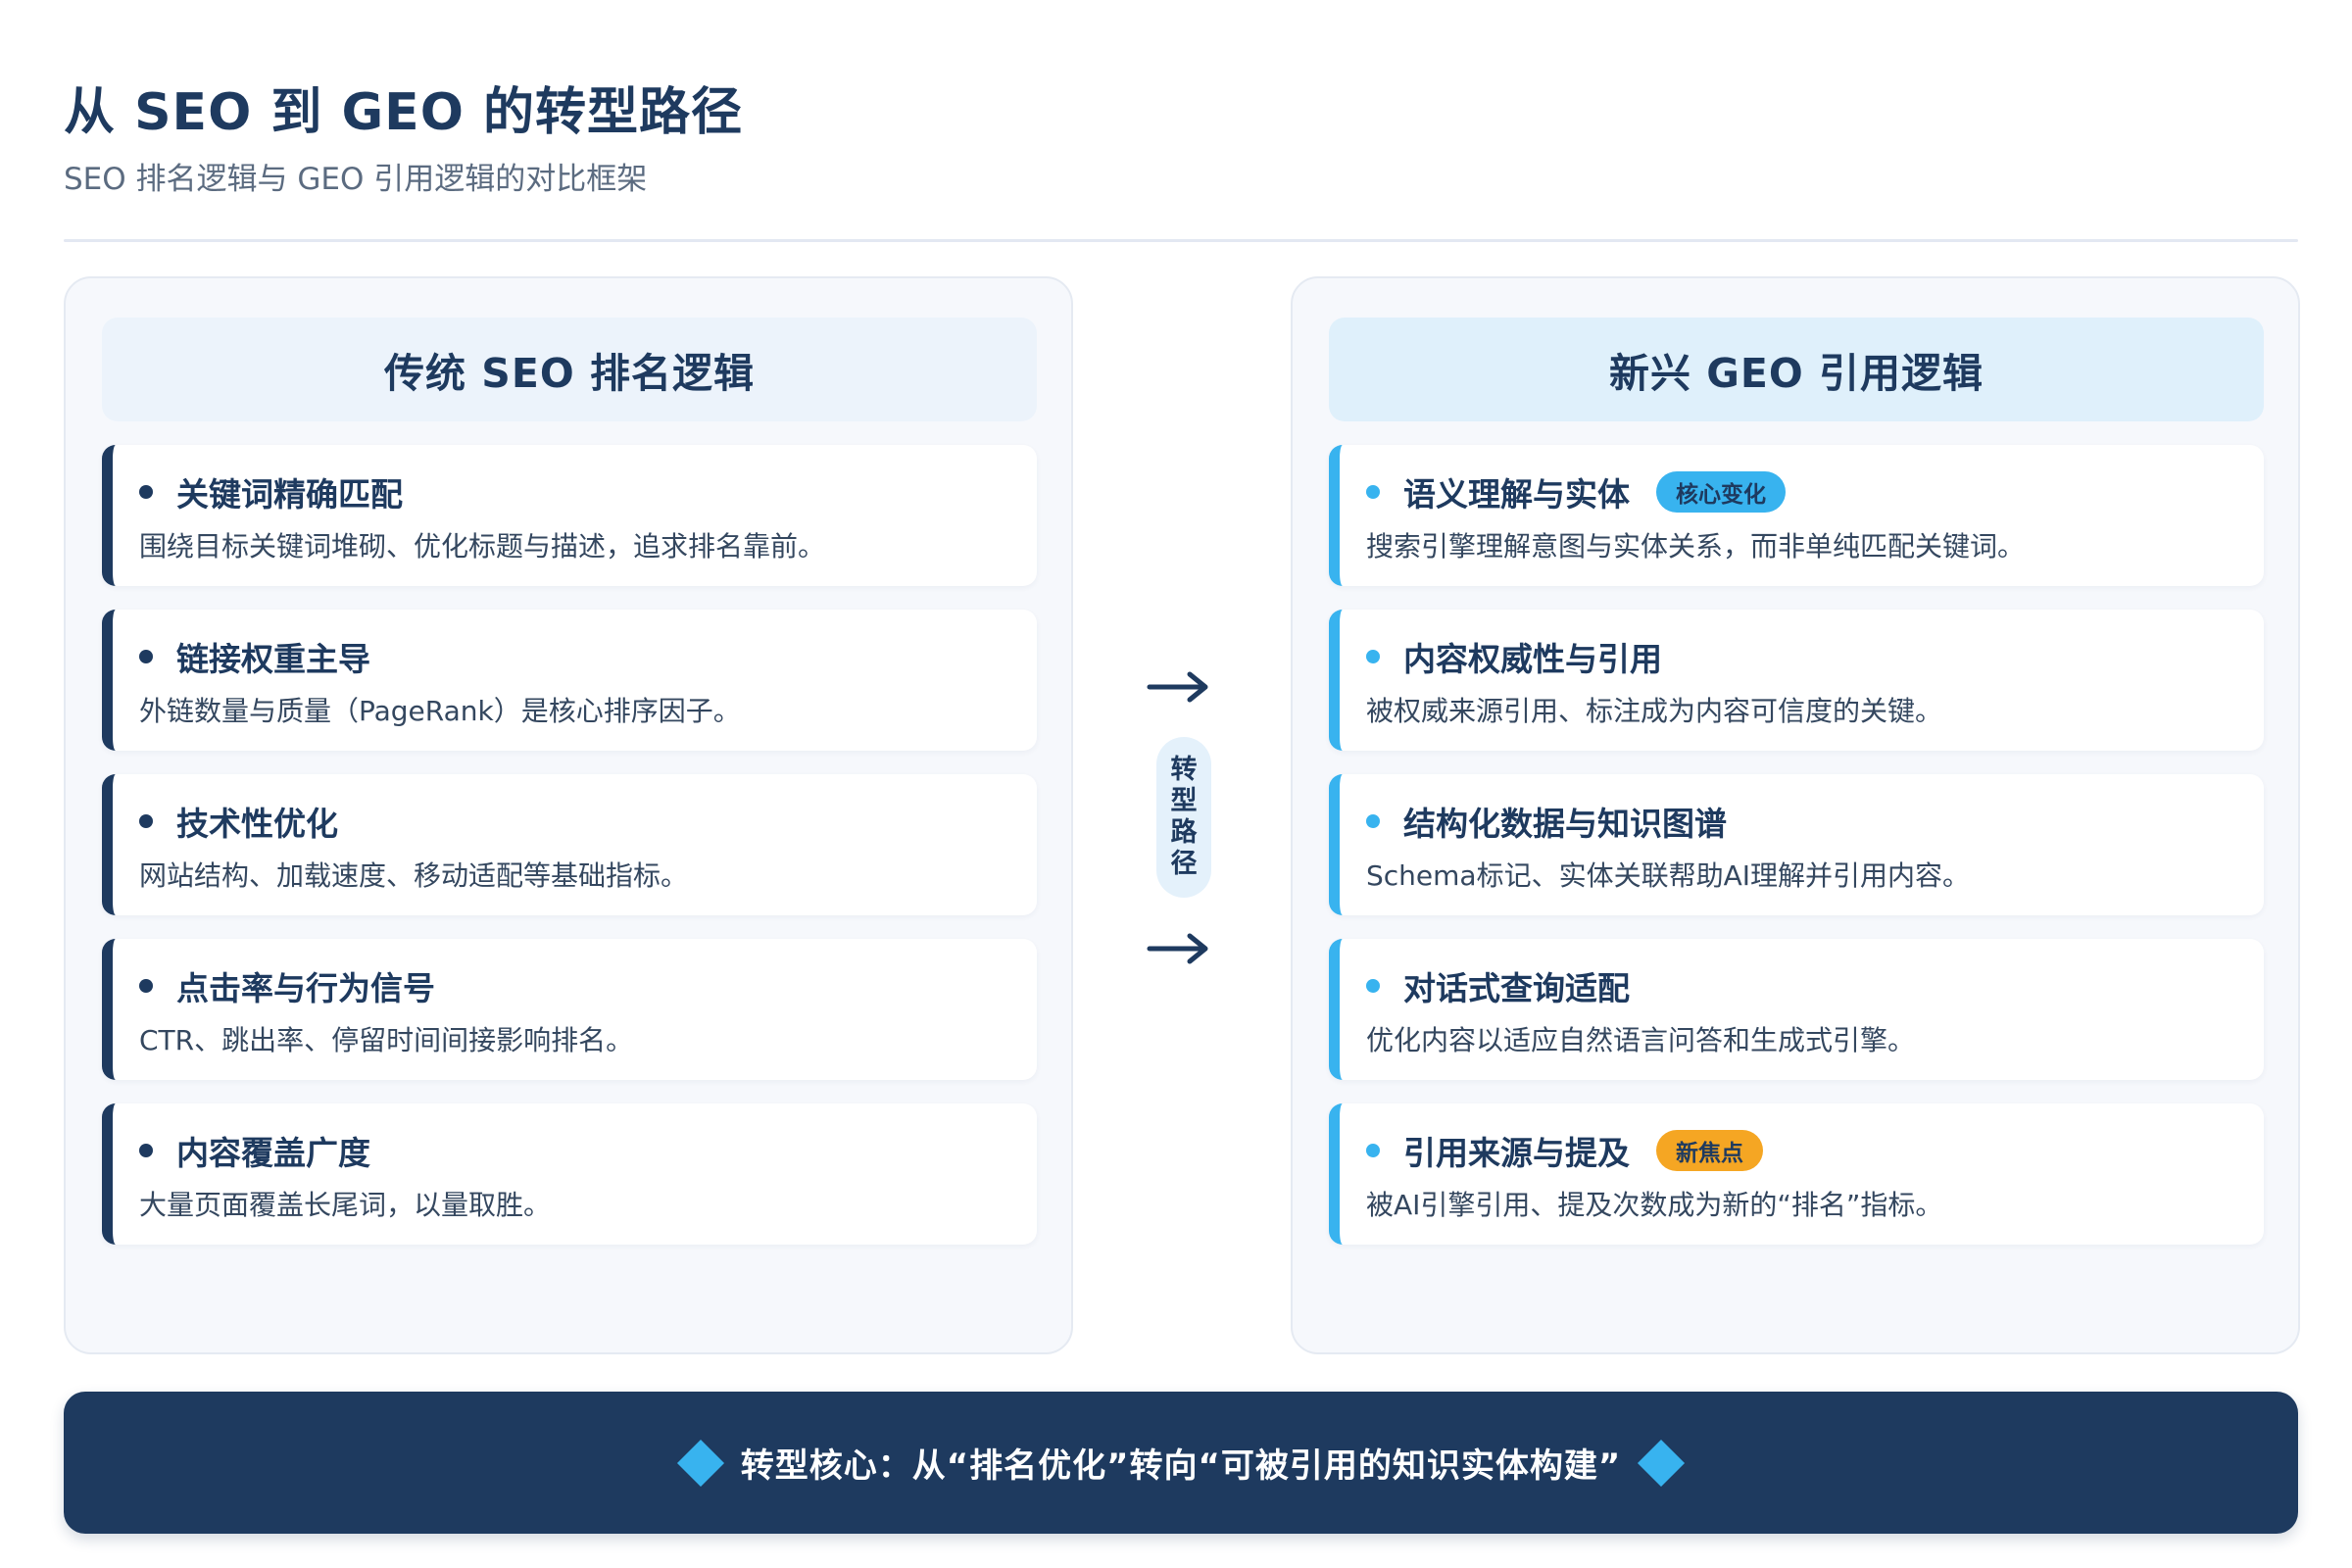 The height and width of the screenshot is (1568, 2352). I want to click on seo-item-desc: CTR、跳出率、停留时间间接影响排名。, so click(386, 1040).